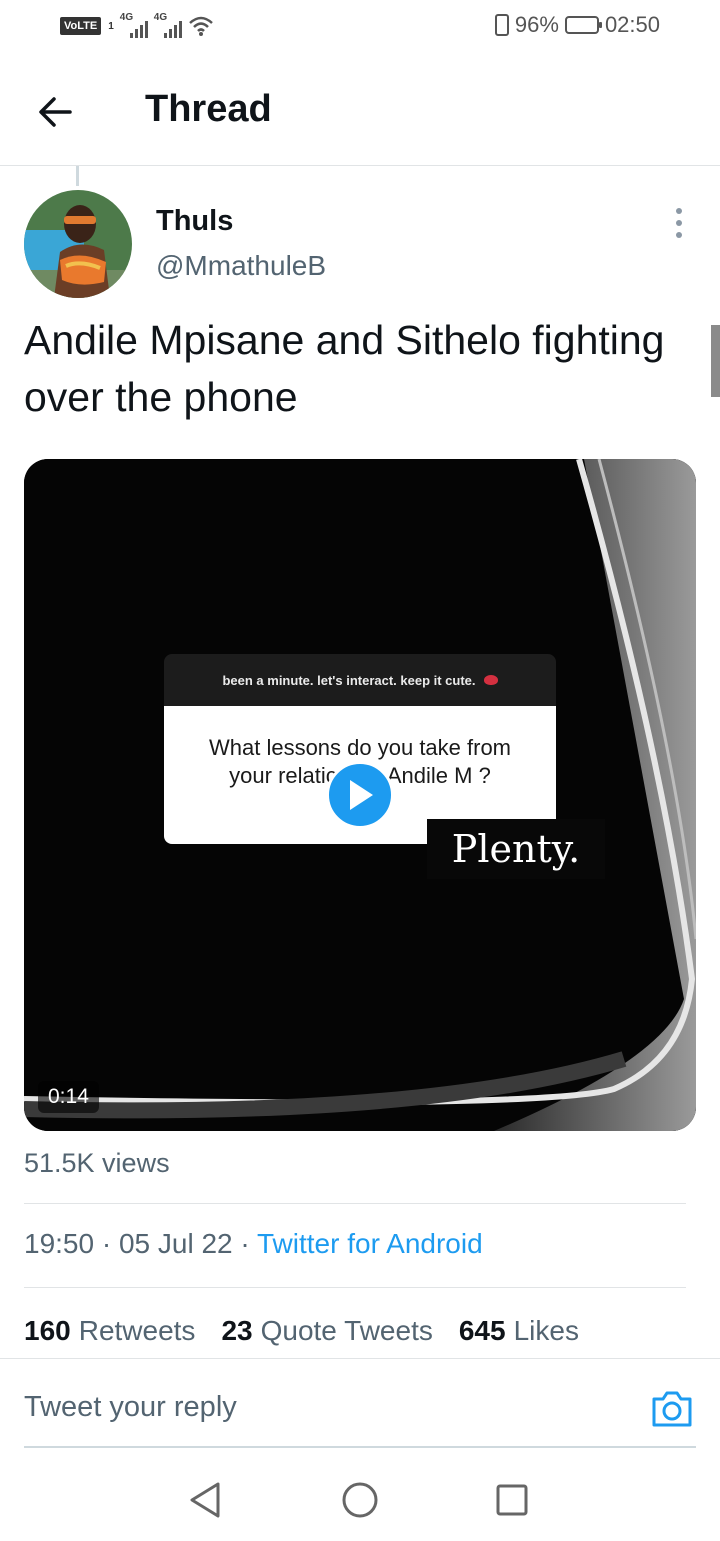 The image size is (720, 1541). Describe the element at coordinates (360, 1447) in the screenshot. I see `reply-underline` at that location.